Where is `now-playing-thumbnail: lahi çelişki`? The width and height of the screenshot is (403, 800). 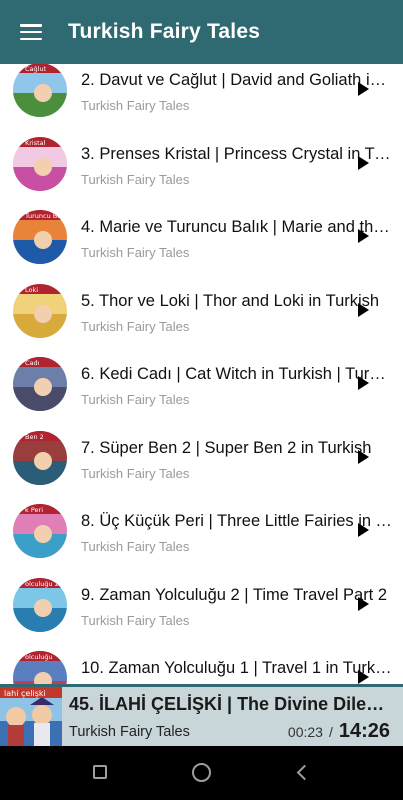
now-playing-thumbnail: lahi çelişki is located at coordinates (31, 716).